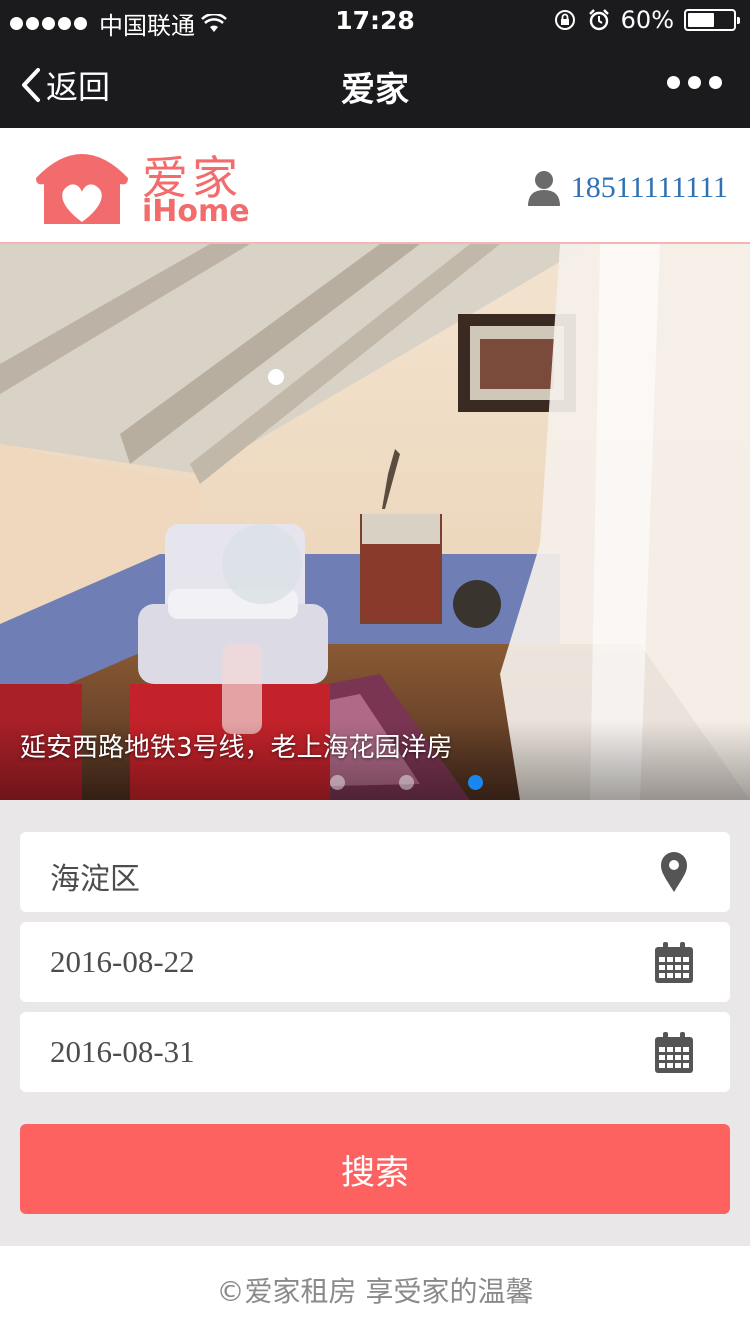  I want to click on alarm-icon, so click(598, 20).